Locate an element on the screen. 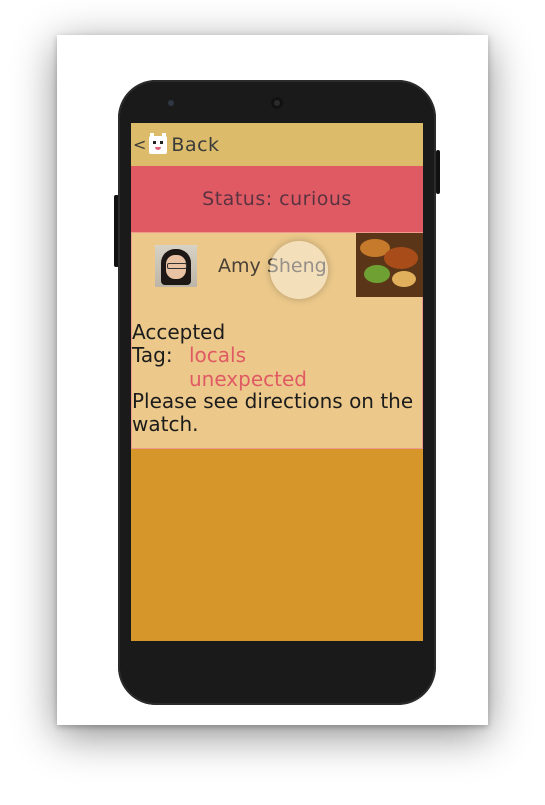 This screenshot has width=545, height=805. tag-label: Tag: is located at coordinates (152, 355).